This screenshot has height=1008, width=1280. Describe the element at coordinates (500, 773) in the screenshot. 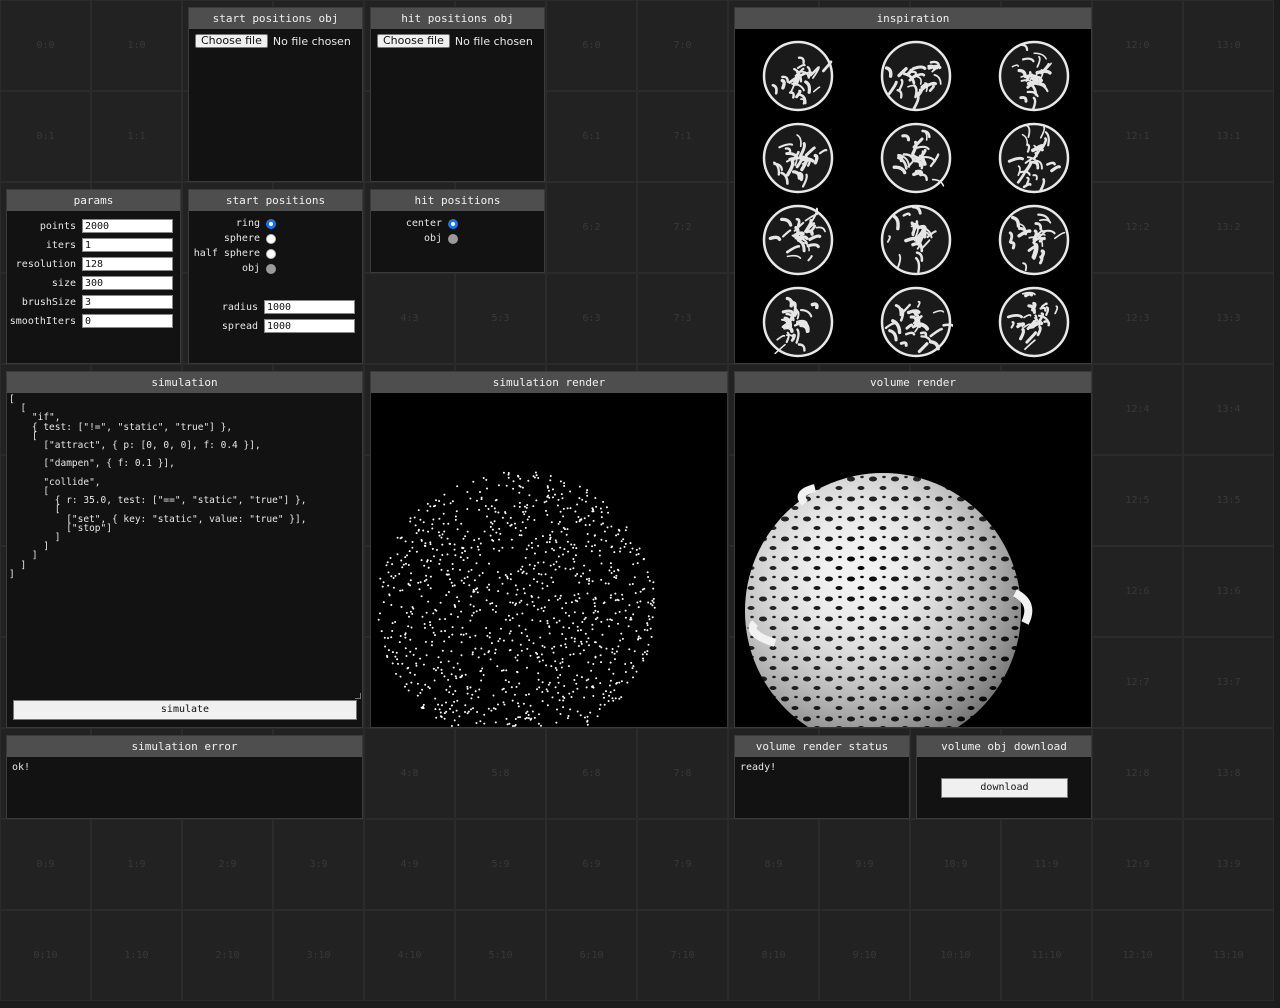

I see `grid-cell-label: 5:8` at that location.